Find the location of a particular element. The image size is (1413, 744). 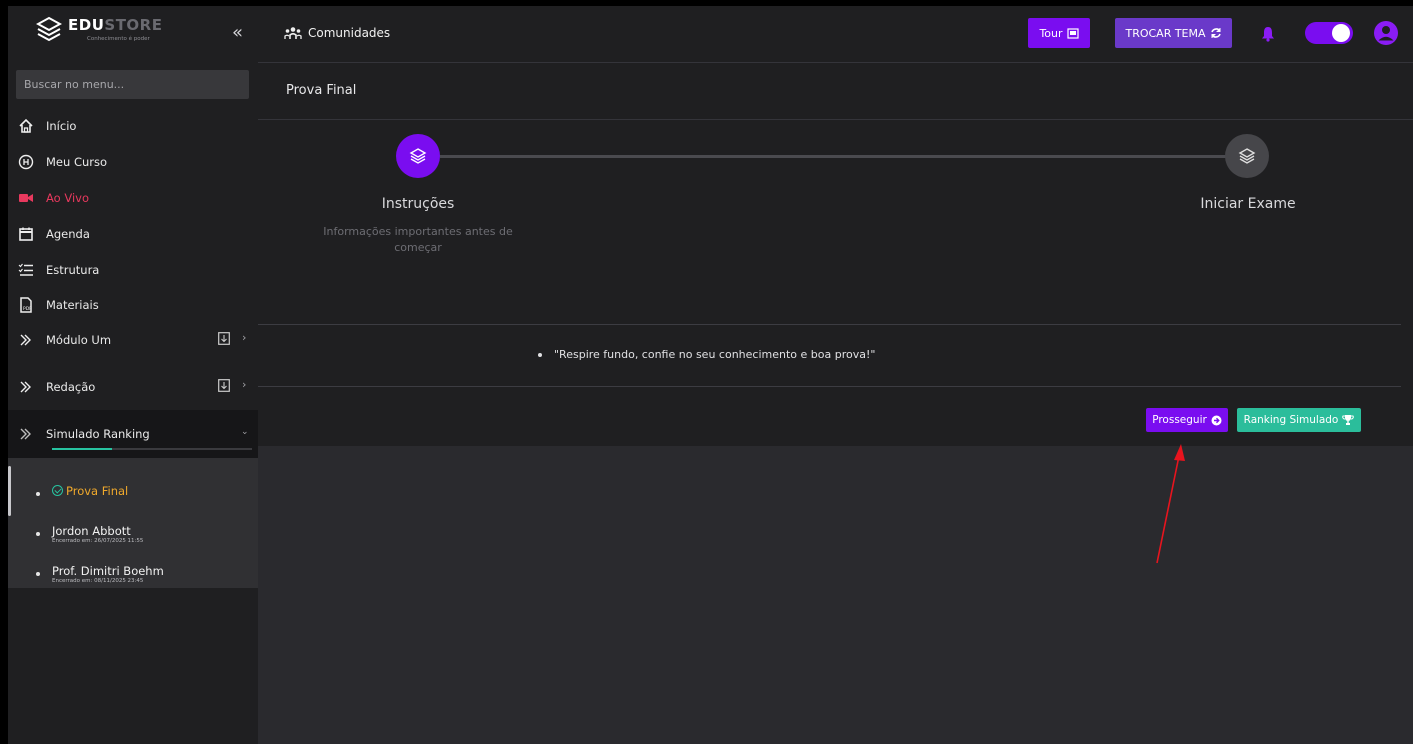

sidebar-item-materiais: PDF Materiais is located at coordinates (133, 305).